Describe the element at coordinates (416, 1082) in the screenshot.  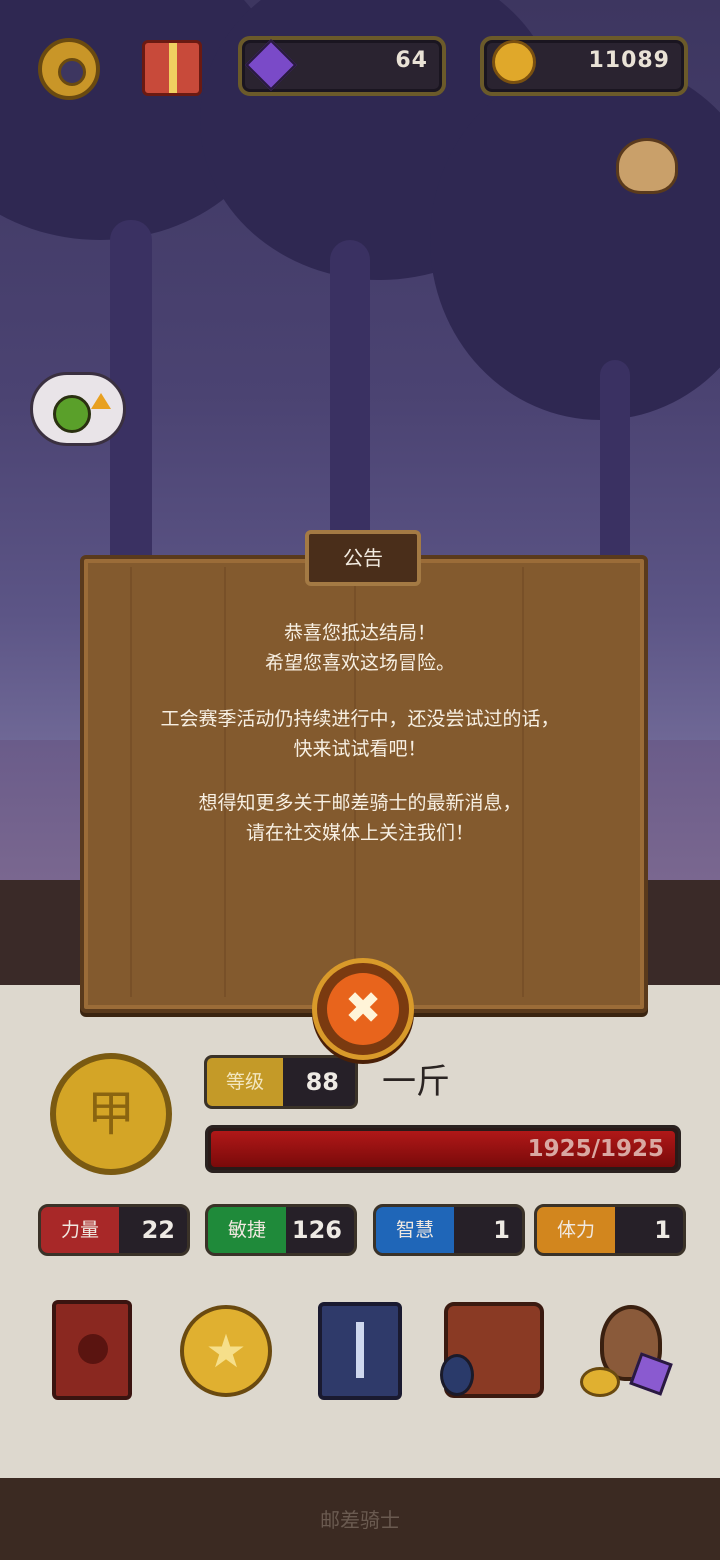
I see `character-name: 一斤` at that location.